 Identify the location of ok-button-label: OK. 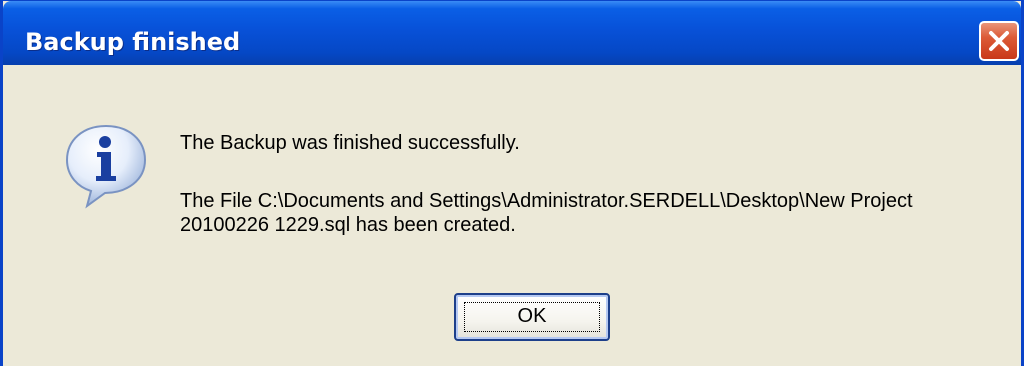
(532, 316).